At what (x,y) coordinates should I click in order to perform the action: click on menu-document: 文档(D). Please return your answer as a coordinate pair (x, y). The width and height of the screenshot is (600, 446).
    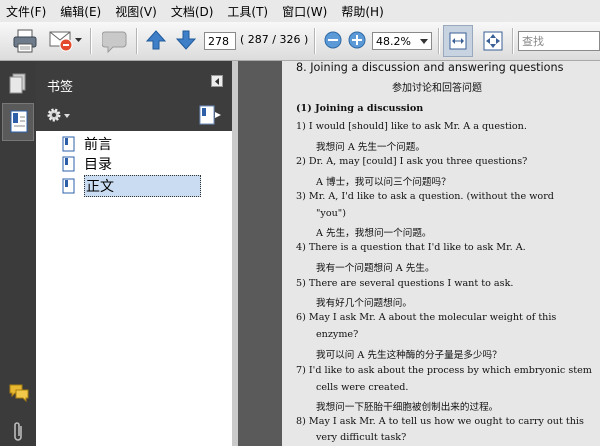
    Looking at the image, I should click on (193, 11).